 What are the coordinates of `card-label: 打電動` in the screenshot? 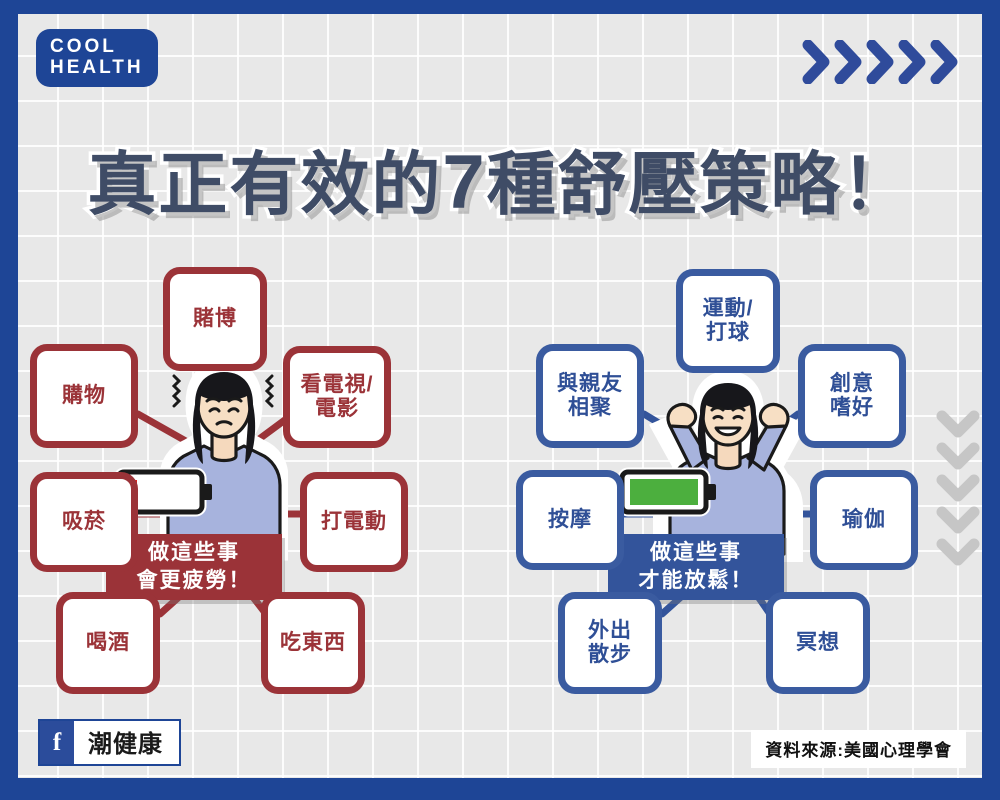 It's located at (354, 521).